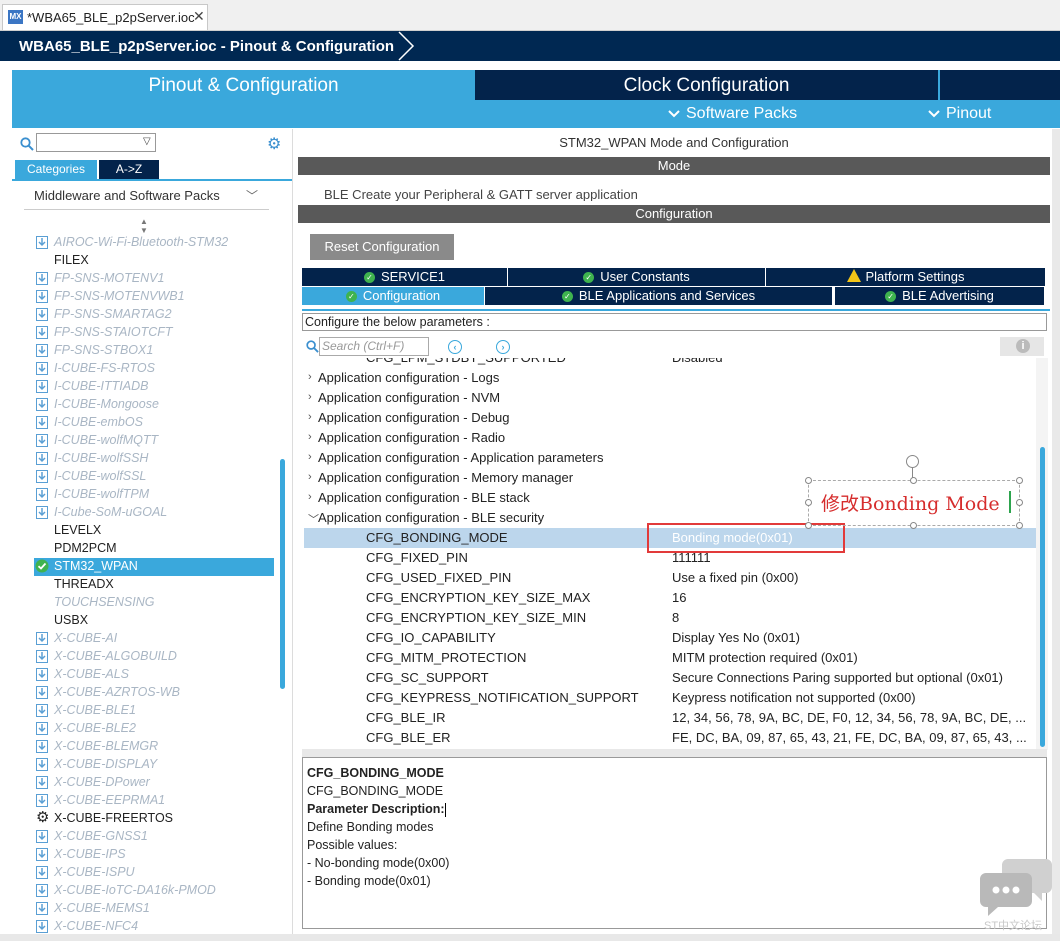 Image resolution: width=1060 pixels, height=941 pixels. I want to click on parameter-search-input: Search (Ctrl+F), so click(374, 346).